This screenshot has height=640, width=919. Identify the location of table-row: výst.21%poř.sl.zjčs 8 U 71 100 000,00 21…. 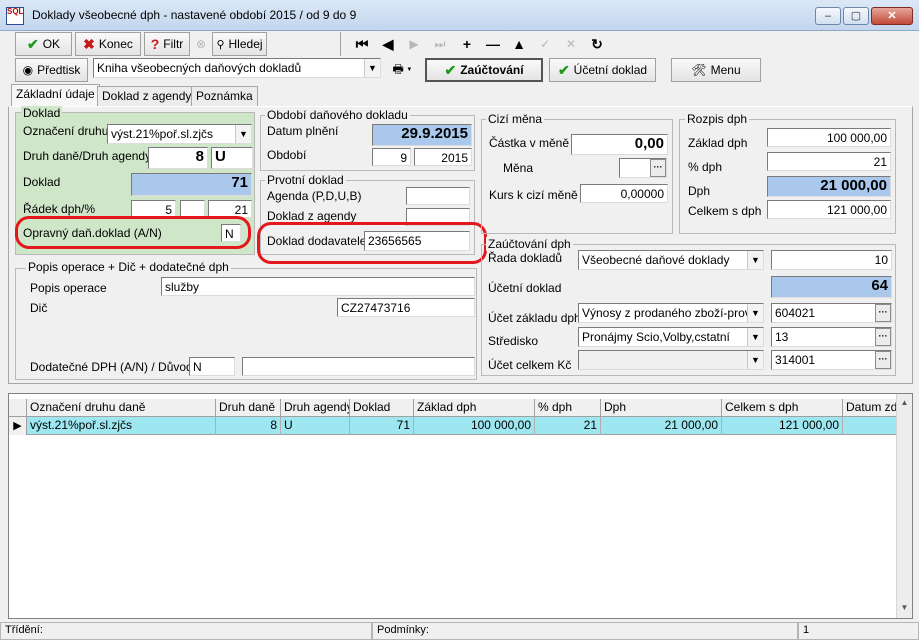
(463, 426).